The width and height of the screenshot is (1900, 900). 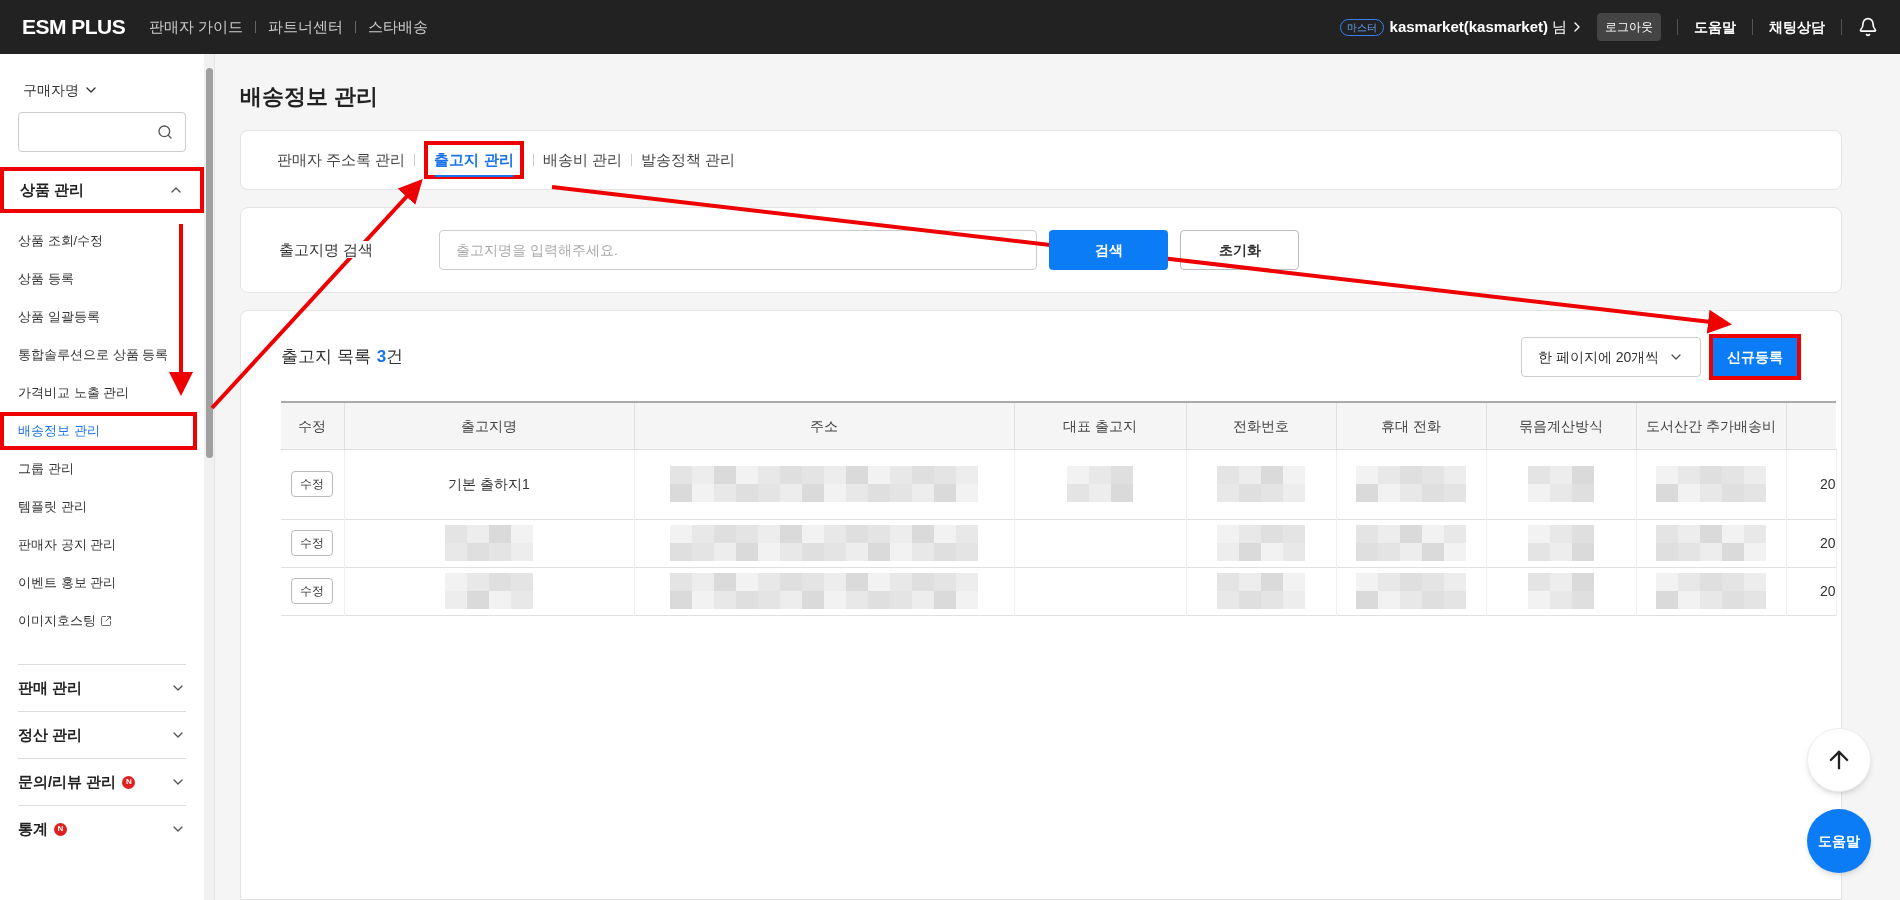 I want to click on chat-link: 채팅상담, so click(x=1797, y=27).